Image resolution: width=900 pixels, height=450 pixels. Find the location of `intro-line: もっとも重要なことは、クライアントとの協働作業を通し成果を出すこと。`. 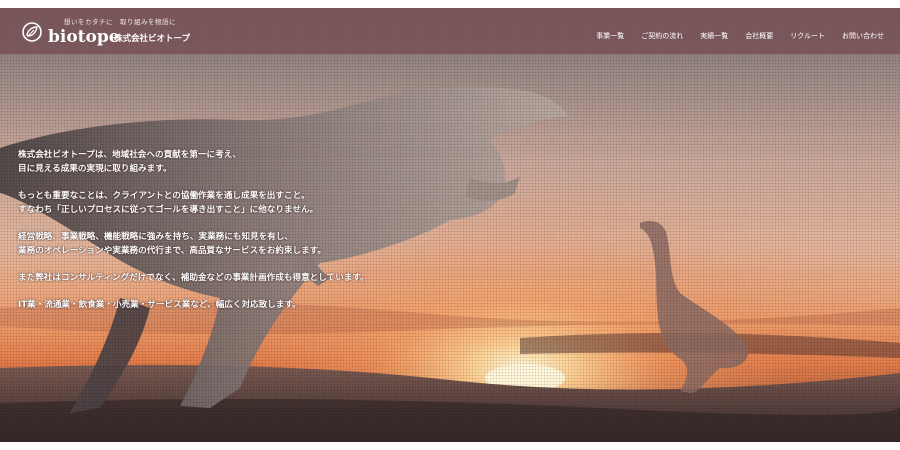

intro-line: もっとも重要なことは、クライアントとの協働作業を通し成果を出すこと。 is located at coordinates (164, 196).